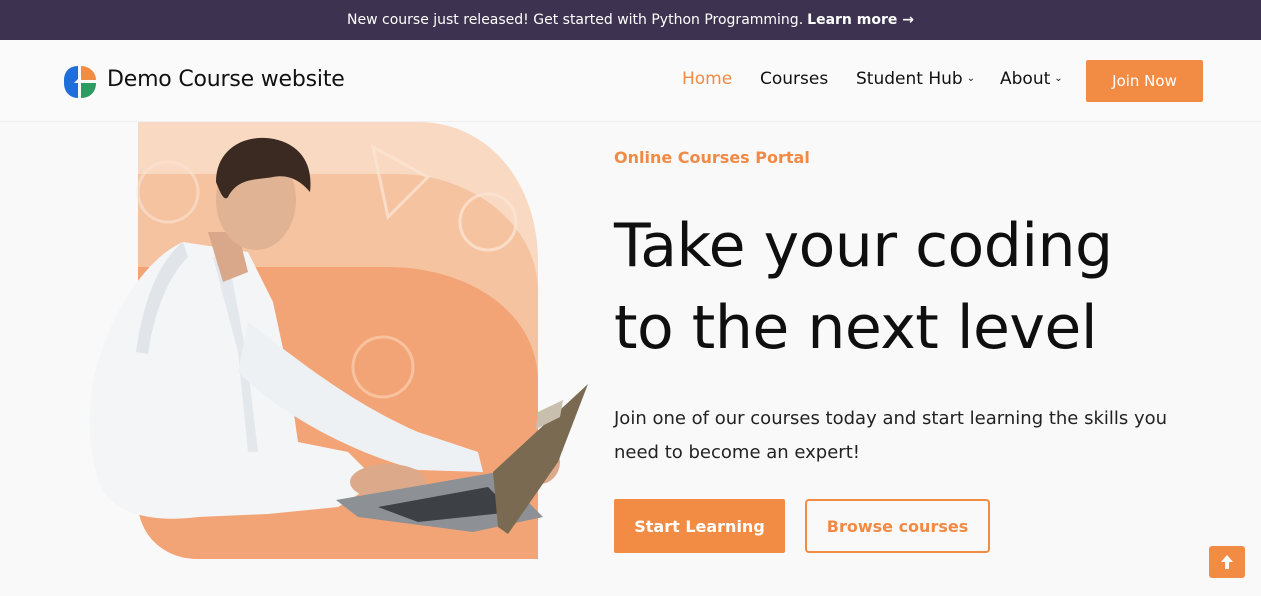 Image resolution: width=1261 pixels, height=596 pixels. What do you see at coordinates (860, 20) in the screenshot?
I see `learn-more-link: Learn more →` at bounding box center [860, 20].